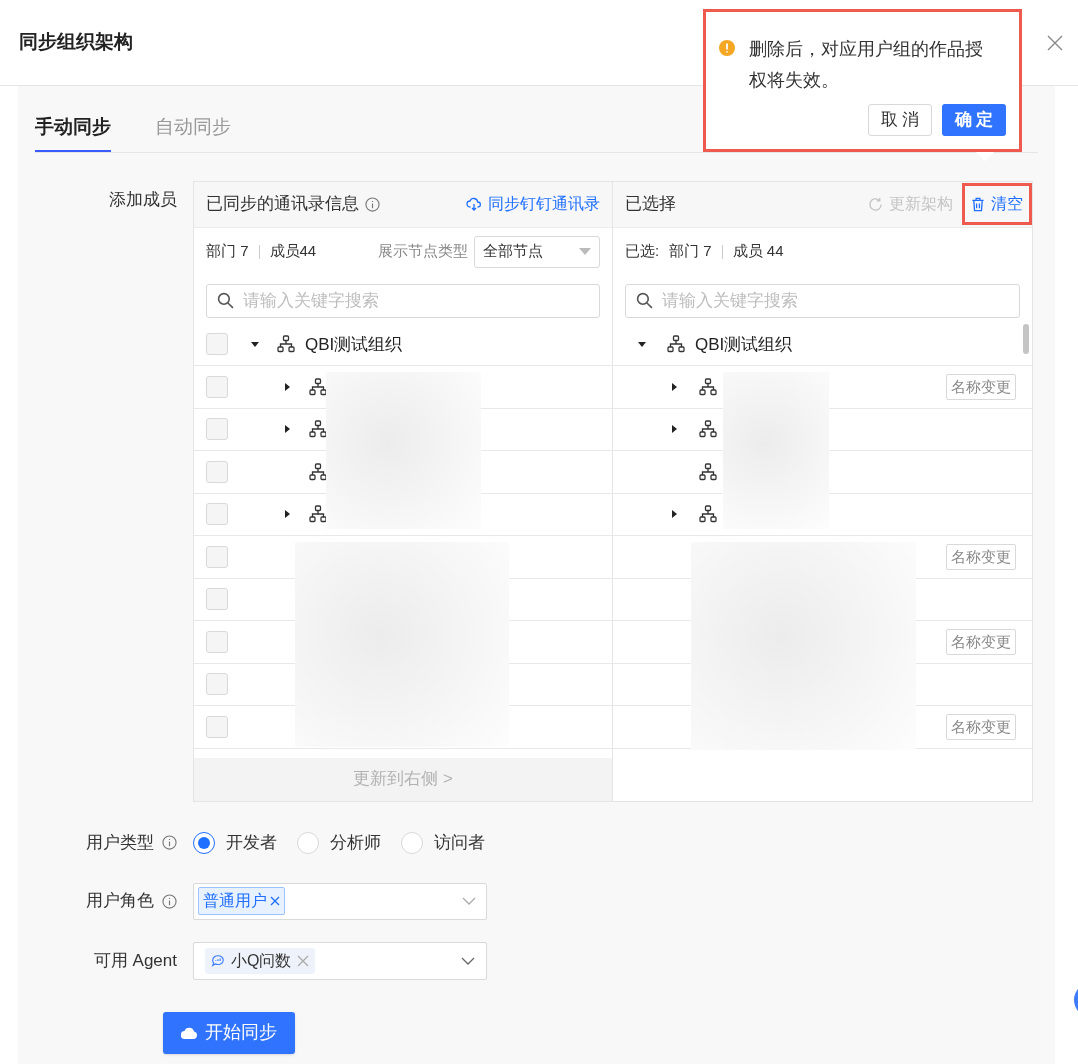 The image size is (1078, 1064). What do you see at coordinates (120, 842) in the screenshot?
I see `field-label: 用户类型` at bounding box center [120, 842].